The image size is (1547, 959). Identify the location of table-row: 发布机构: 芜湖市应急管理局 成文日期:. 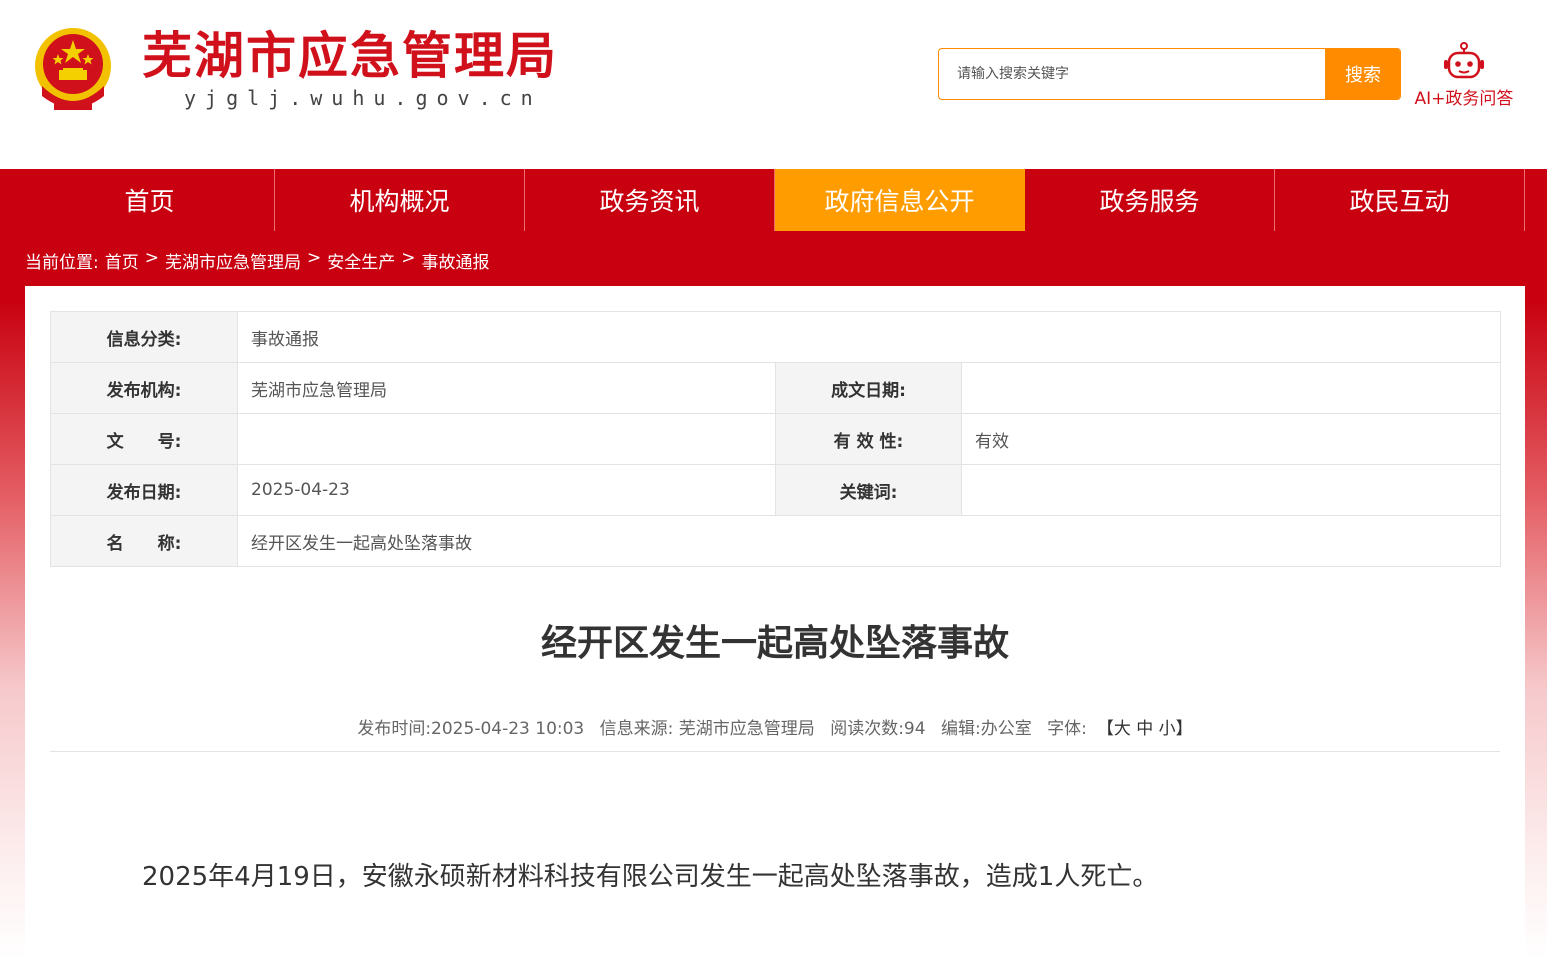
(776, 388).